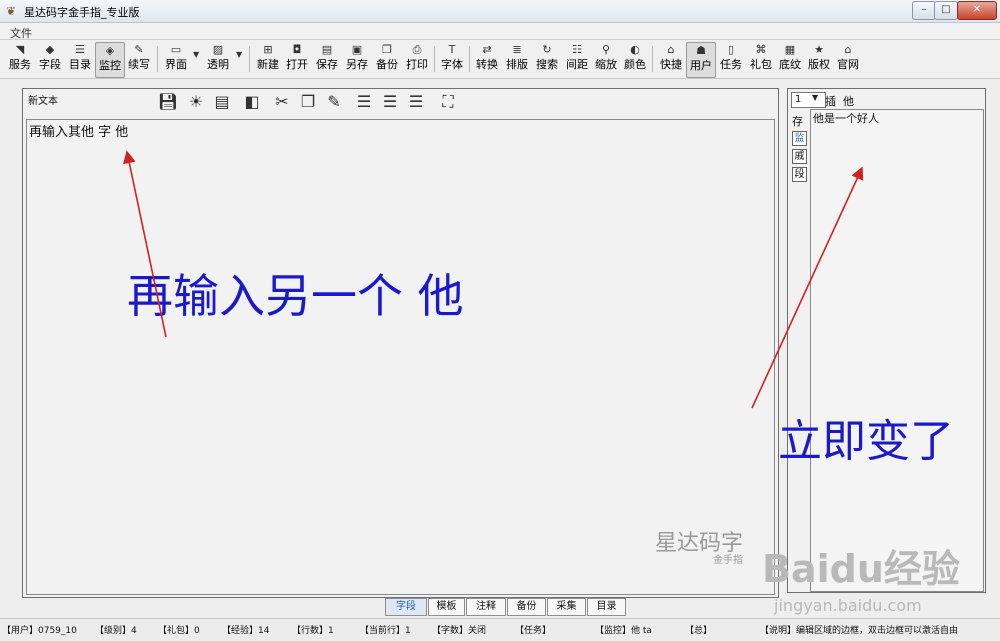 Image resolution: width=1000 pixels, height=641 pixels. What do you see at coordinates (808, 100) in the screenshot?
I see `side-number-select: 1` at bounding box center [808, 100].